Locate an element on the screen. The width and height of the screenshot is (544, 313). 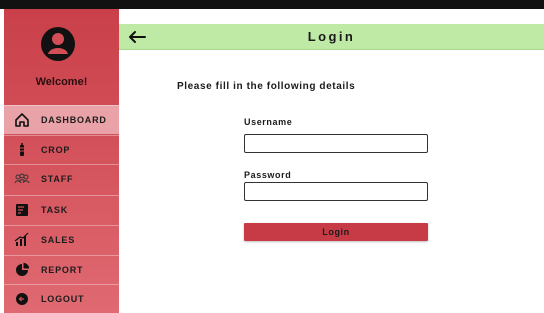
sidebar-item-label: REPORT is located at coordinates (62, 270).